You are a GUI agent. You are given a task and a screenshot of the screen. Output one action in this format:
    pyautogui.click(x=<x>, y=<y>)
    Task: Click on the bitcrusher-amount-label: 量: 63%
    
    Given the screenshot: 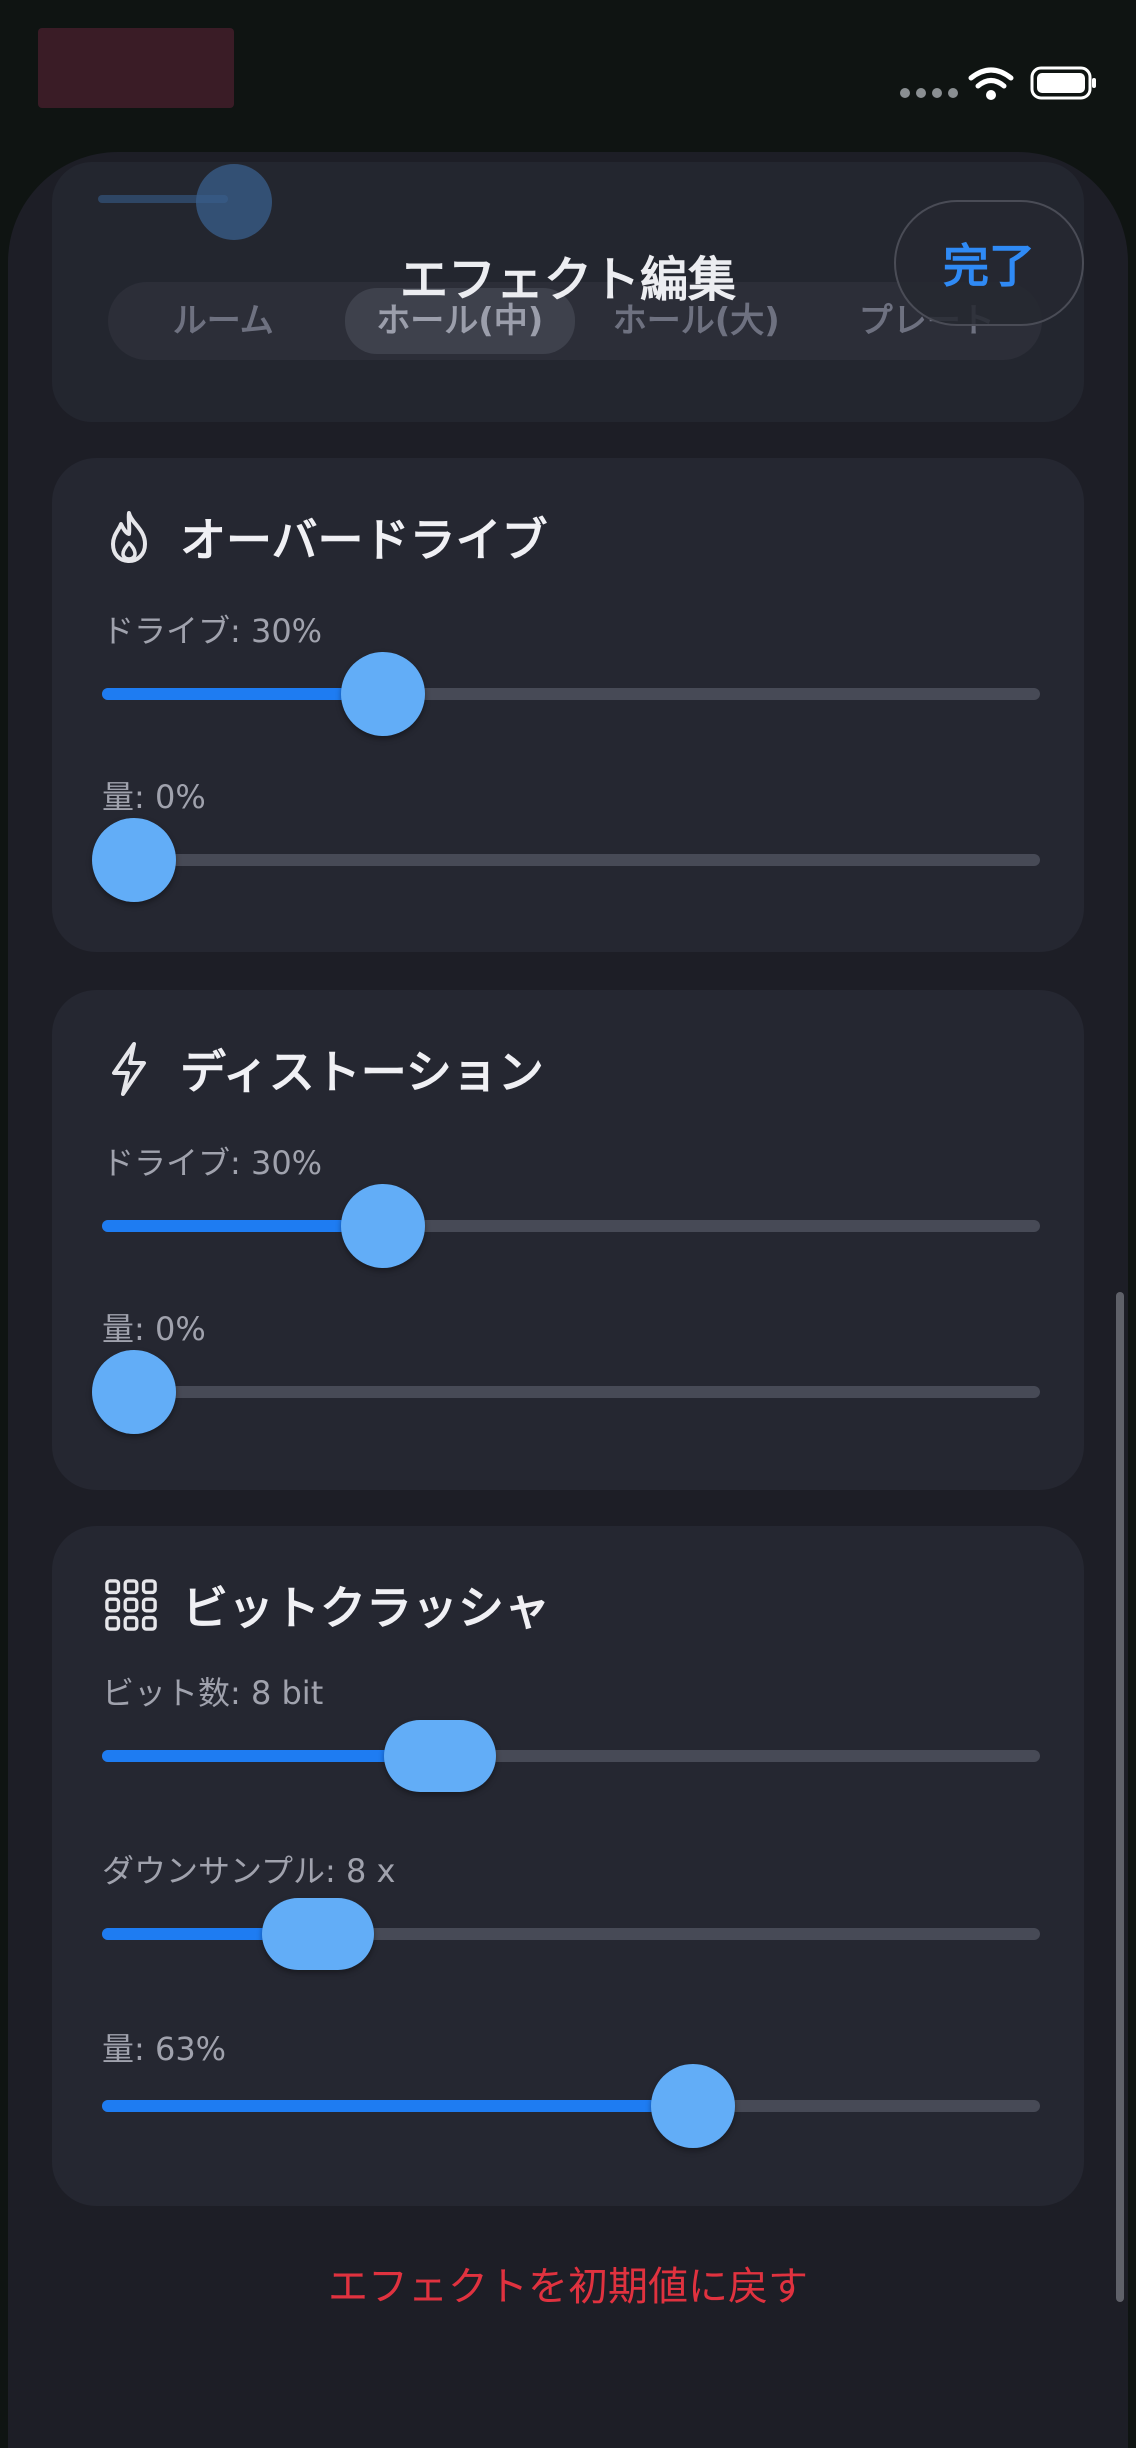 What is the action you would take?
    pyautogui.click(x=164, y=2049)
    